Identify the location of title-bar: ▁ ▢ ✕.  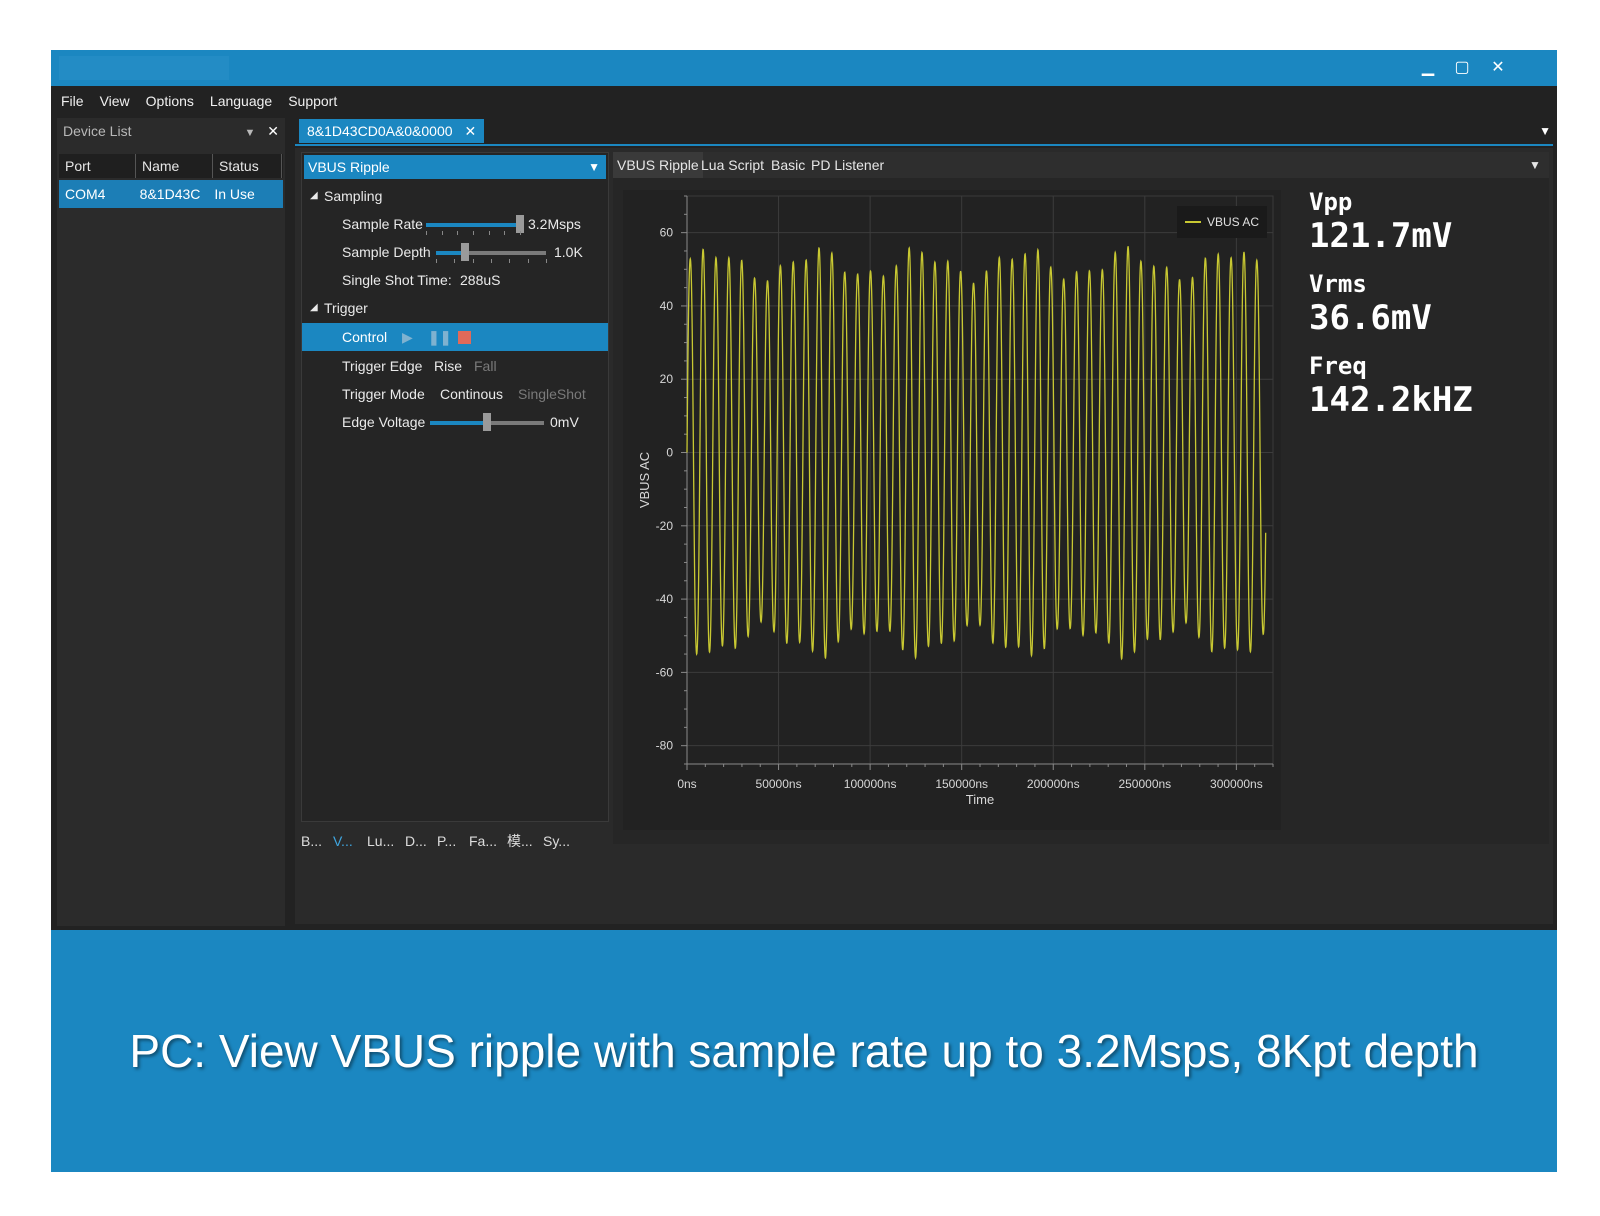
(804, 68).